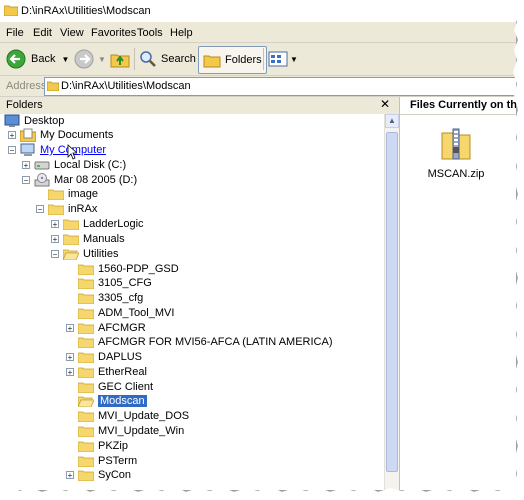 Image resolution: width=524 pixels, height=500 pixels. Describe the element at coordinates (115, 283) in the screenshot. I see `tree-item-3105-cfg: 3105_CFG` at that location.